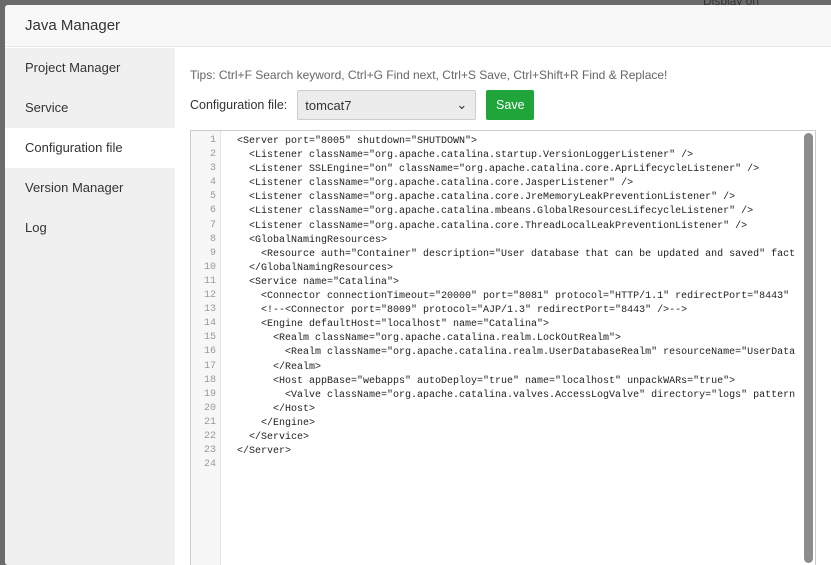 Image resolution: width=831 pixels, height=565 pixels. What do you see at coordinates (315, 268) in the screenshot?
I see `code-line: </GlobalNamingResources>` at bounding box center [315, 268].